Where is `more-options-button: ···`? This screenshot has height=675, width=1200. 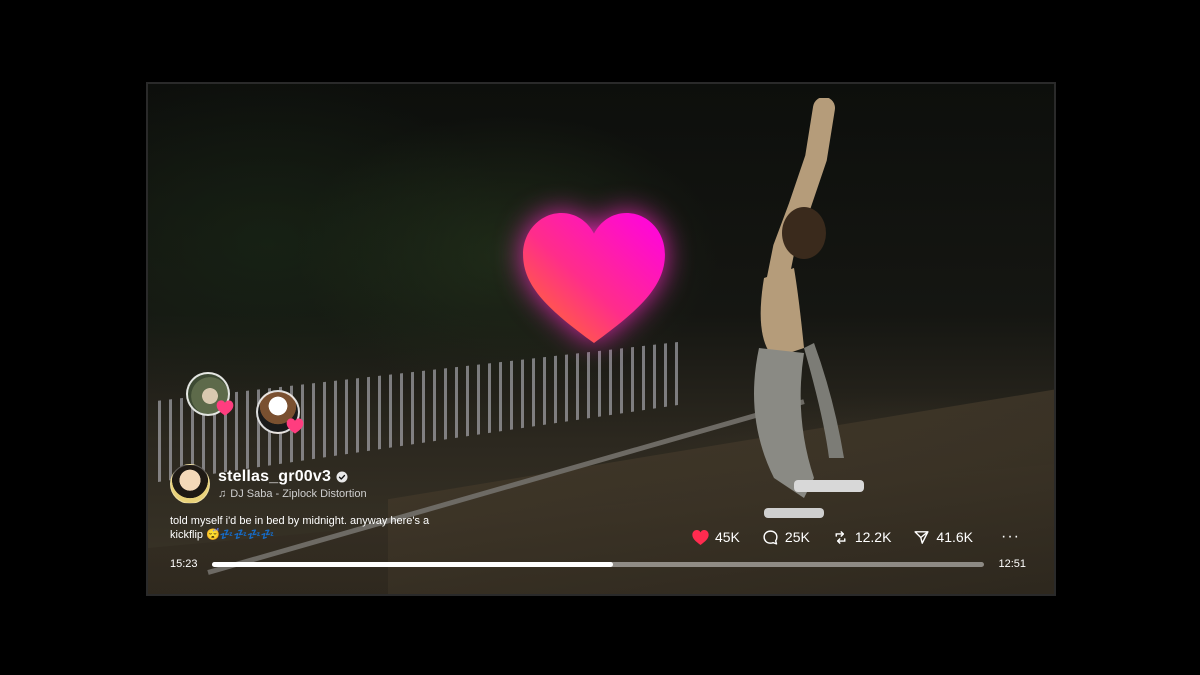 more-options-button: ··· is located at coordinates (1010, 537).